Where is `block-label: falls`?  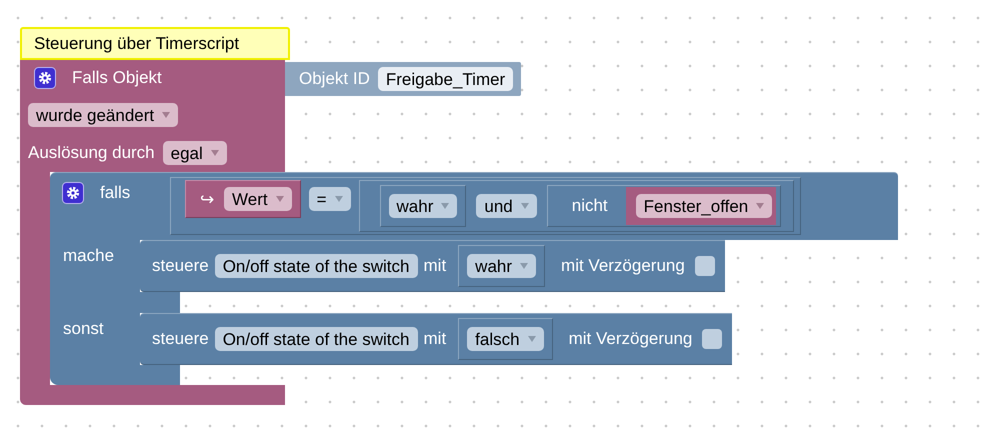 block-label: falls is located at coordinates (115, 193).